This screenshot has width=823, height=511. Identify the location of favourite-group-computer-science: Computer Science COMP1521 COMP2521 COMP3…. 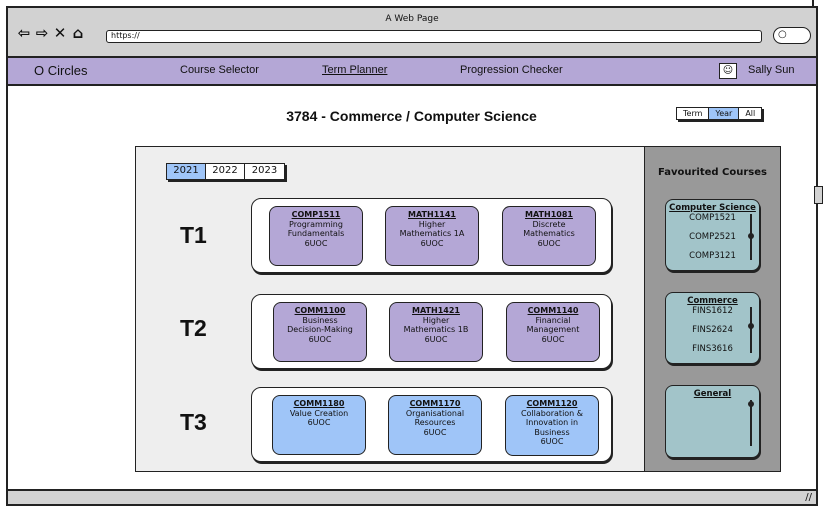
(712, 235).